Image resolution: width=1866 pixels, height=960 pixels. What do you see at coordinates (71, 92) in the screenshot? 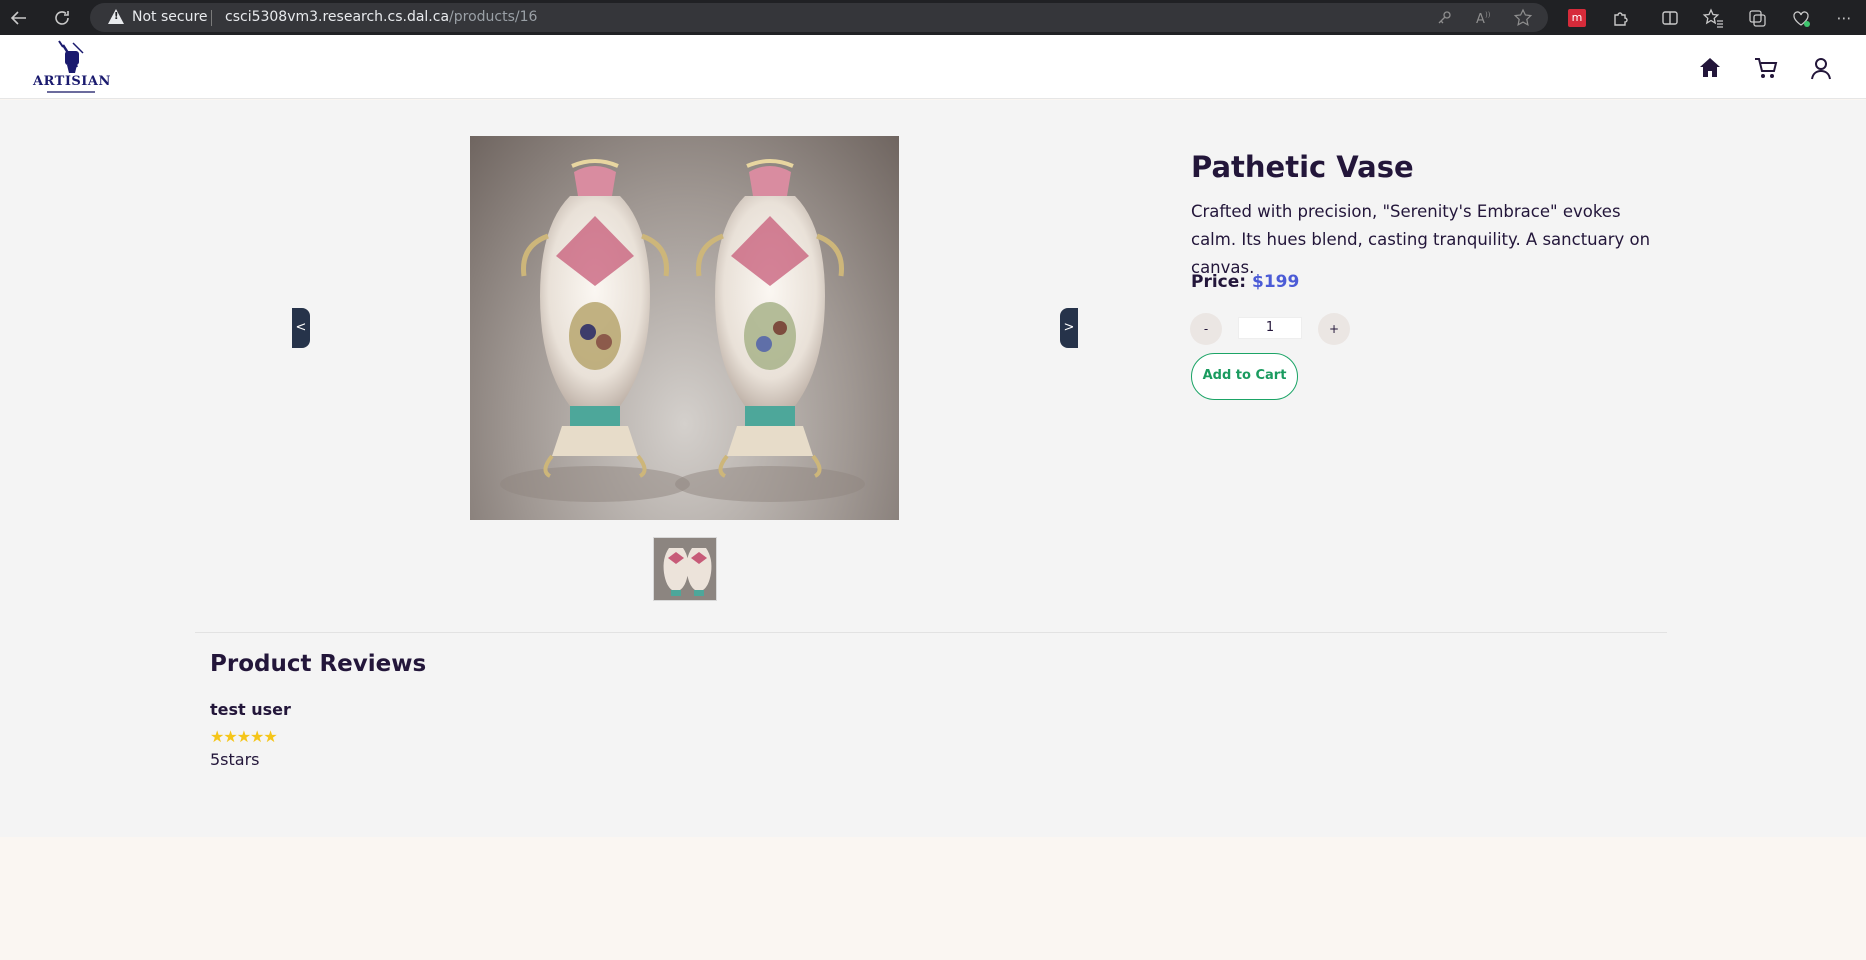
I see `logo-tagline-mark` at bounding box center [71, 92].